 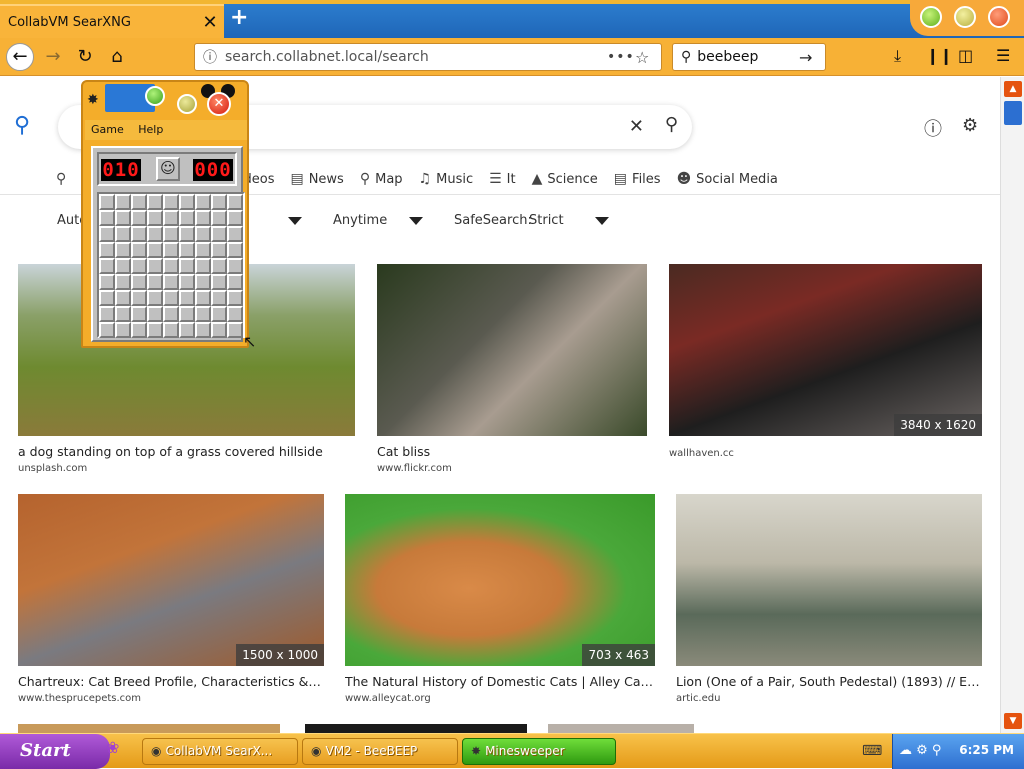 I want to click on minesweeper-titlebar: ✸ ✕, so click(x=165, y=101).